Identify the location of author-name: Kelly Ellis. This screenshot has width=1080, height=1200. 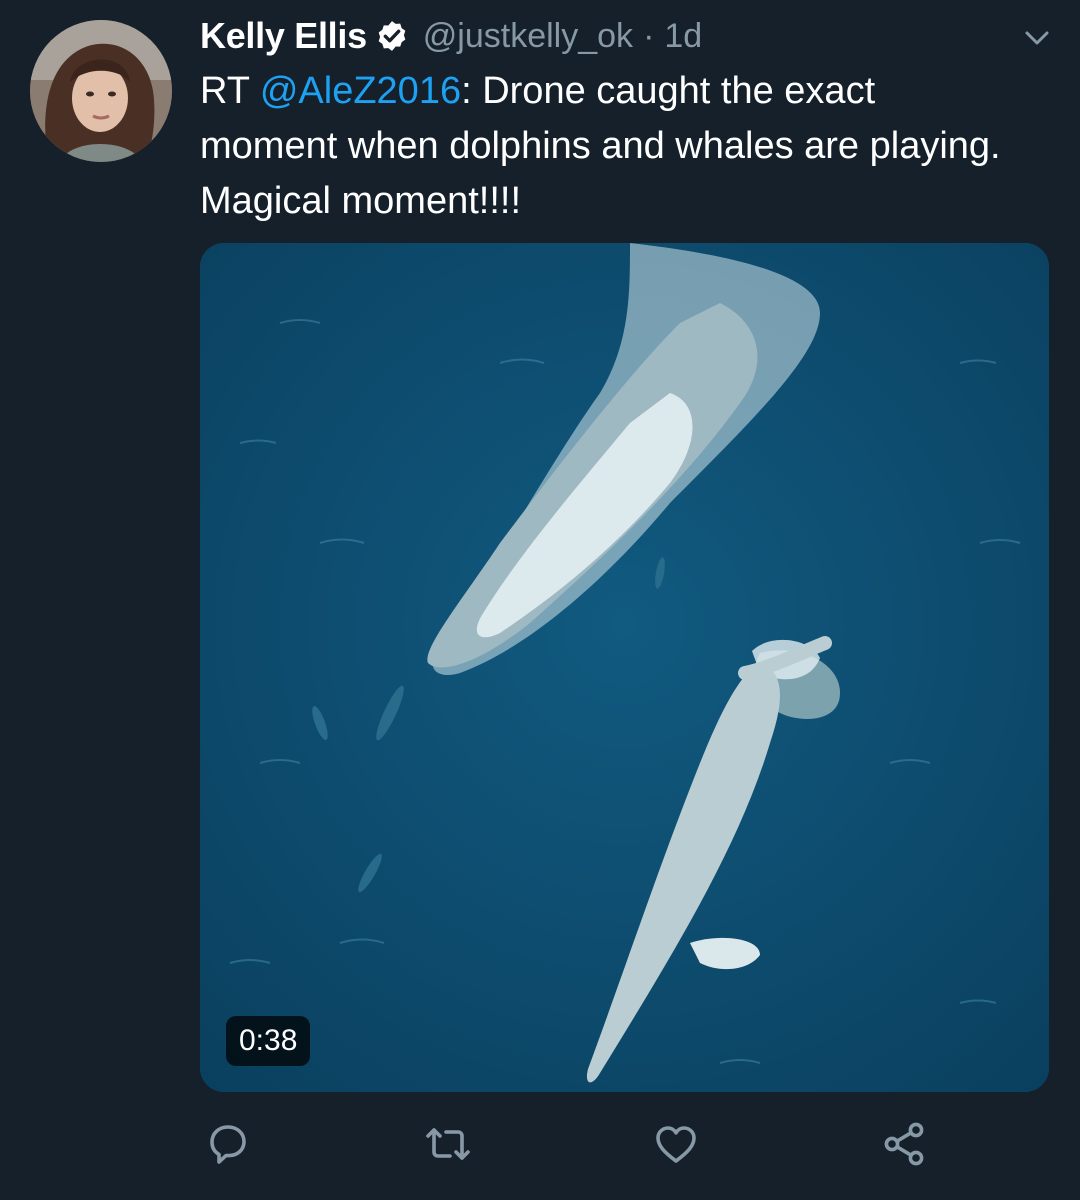
(283, 36).